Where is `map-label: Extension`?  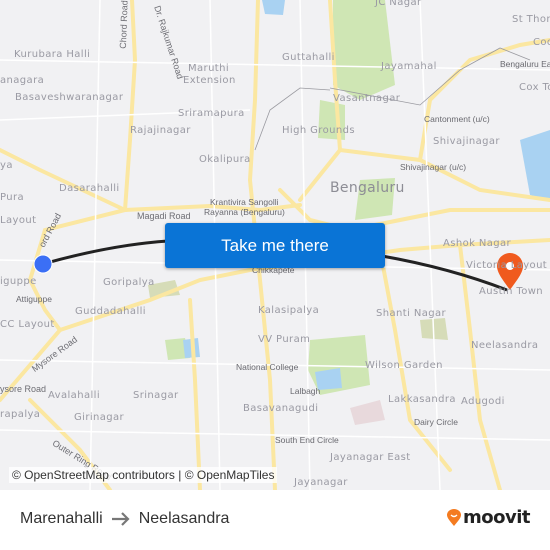
map-label: Extension is located at coordinates (209, 80).